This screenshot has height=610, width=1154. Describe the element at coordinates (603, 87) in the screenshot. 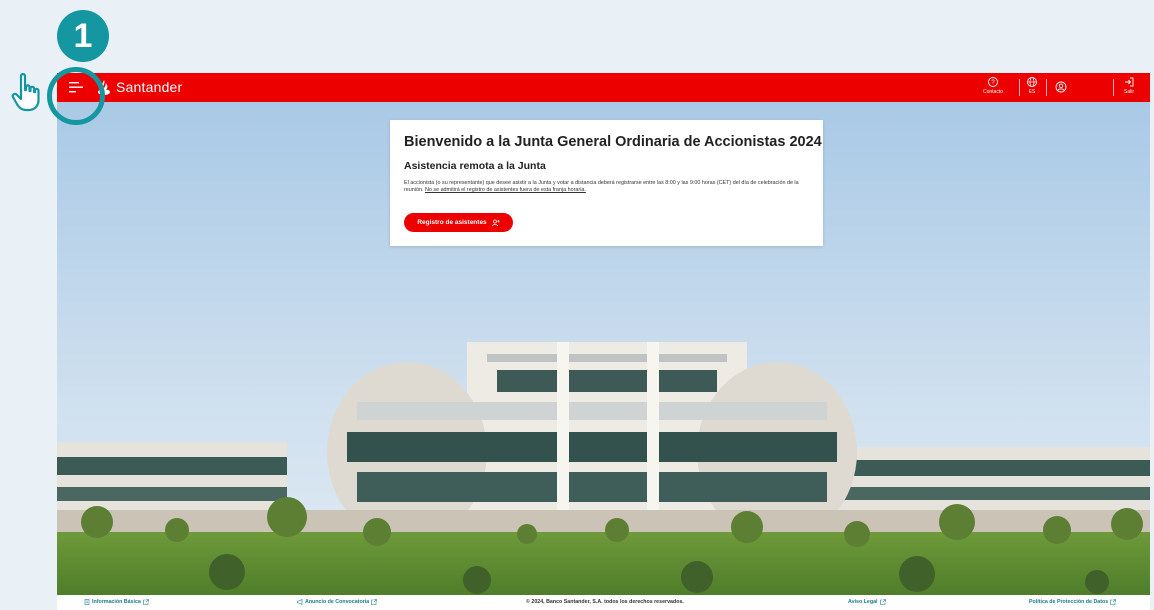

I see `top-header: Santander ? Contacto ES Salir` at that location.